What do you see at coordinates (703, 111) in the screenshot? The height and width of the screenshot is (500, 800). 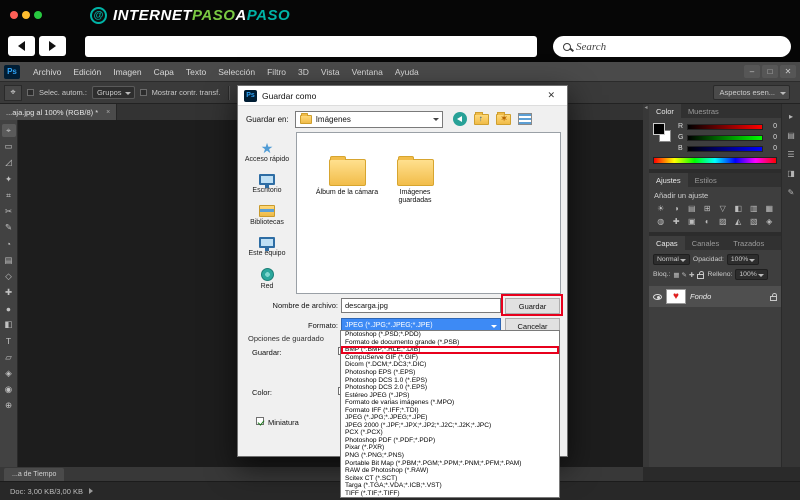 I see `tab-muestras: Muestras` at bounding box center [703, 111].